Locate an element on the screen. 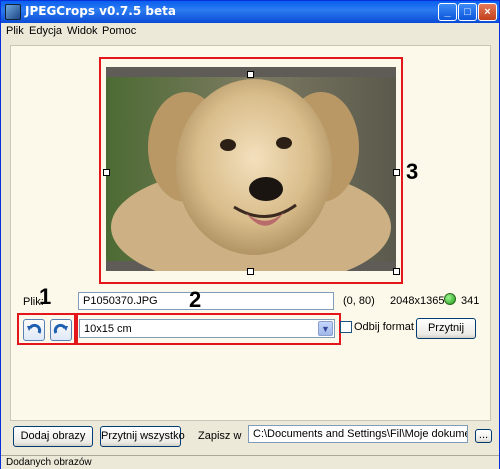 This screenshot has height=469, width=500. crop-handle-right is located at coordinates (396, 172).